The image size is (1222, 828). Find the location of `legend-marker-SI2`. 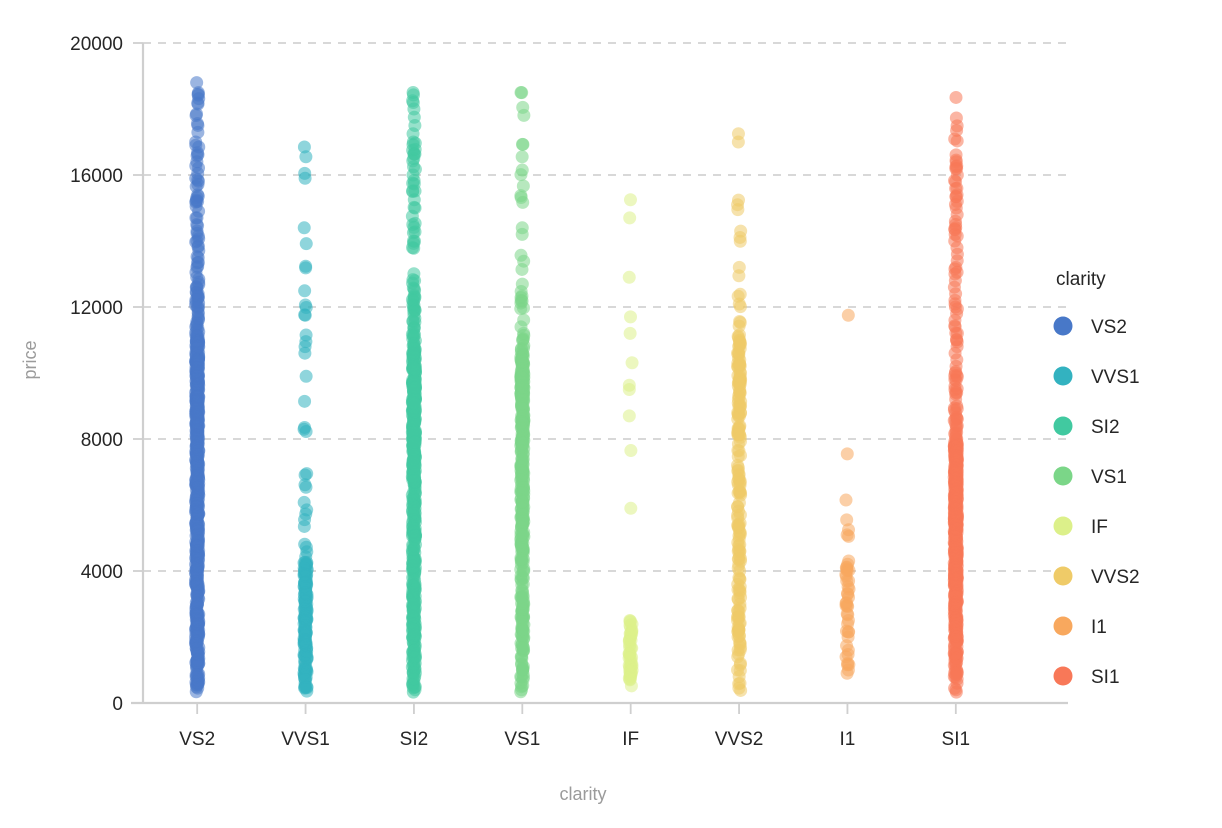

legend-marker-SI2 is located at coordinates (1063, 426).